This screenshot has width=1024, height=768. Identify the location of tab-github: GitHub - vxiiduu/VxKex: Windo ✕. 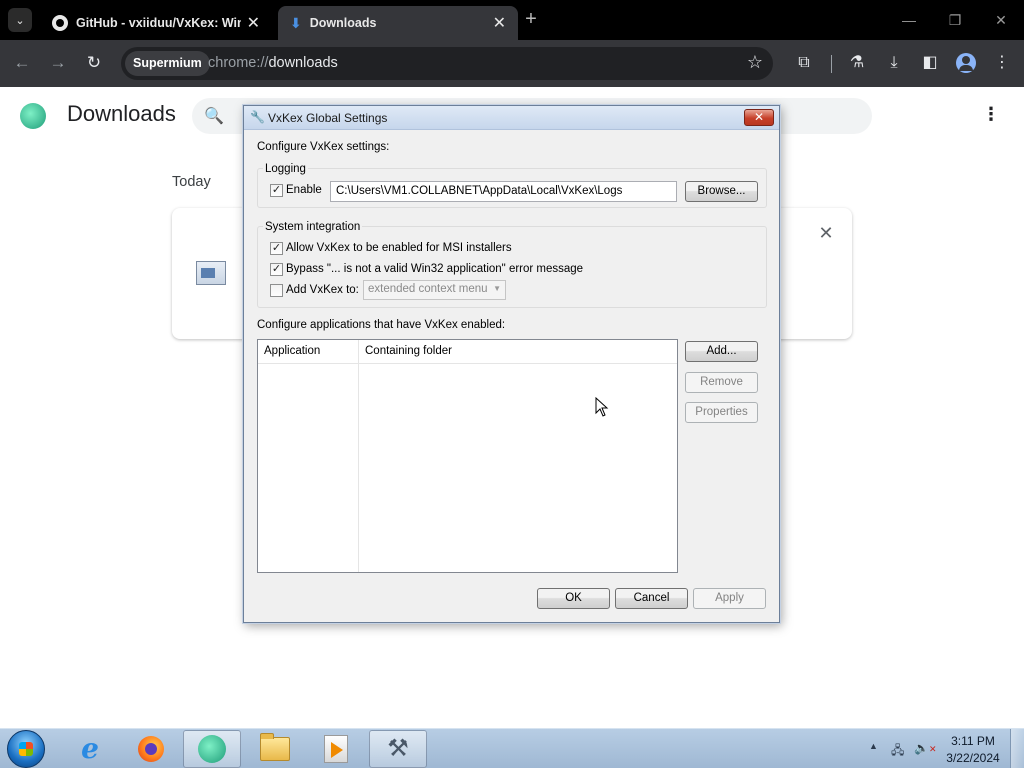
(156, 23).